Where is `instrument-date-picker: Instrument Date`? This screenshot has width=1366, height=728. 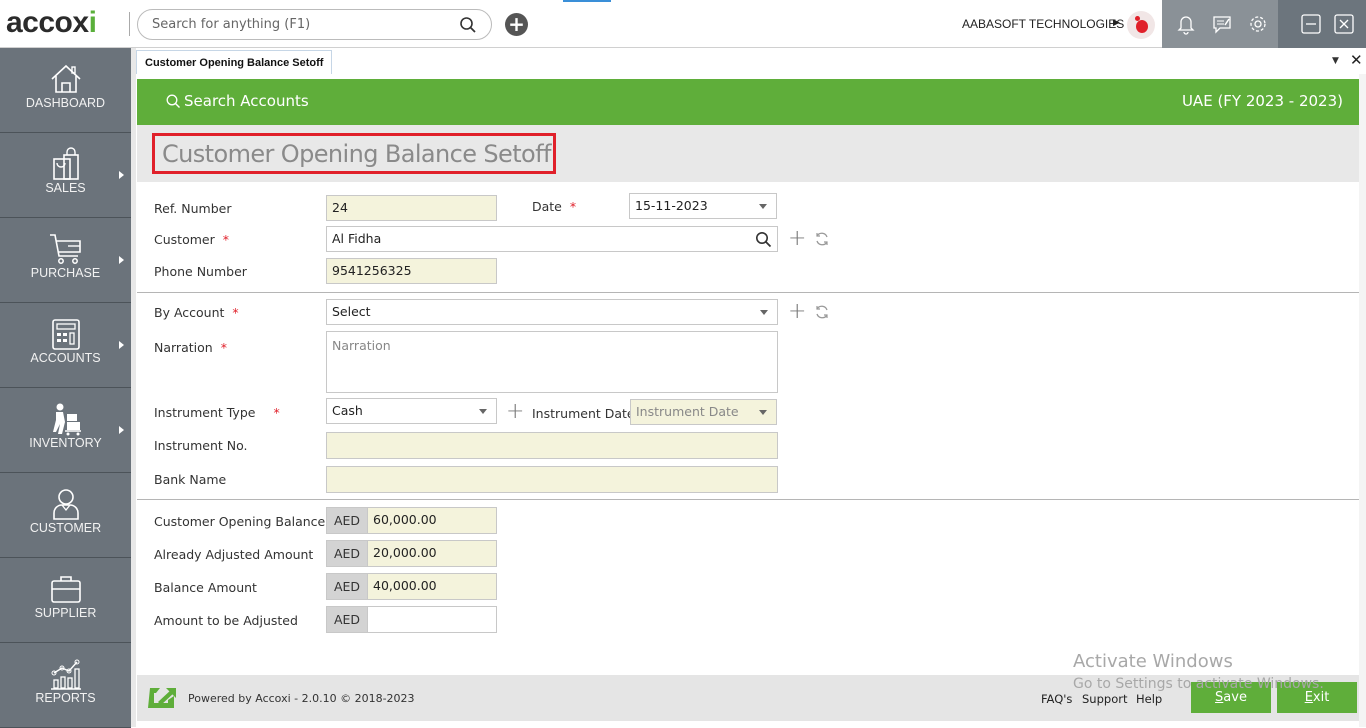
instrument-date-picker: Instrument Date is located at coordinates (703, 412).